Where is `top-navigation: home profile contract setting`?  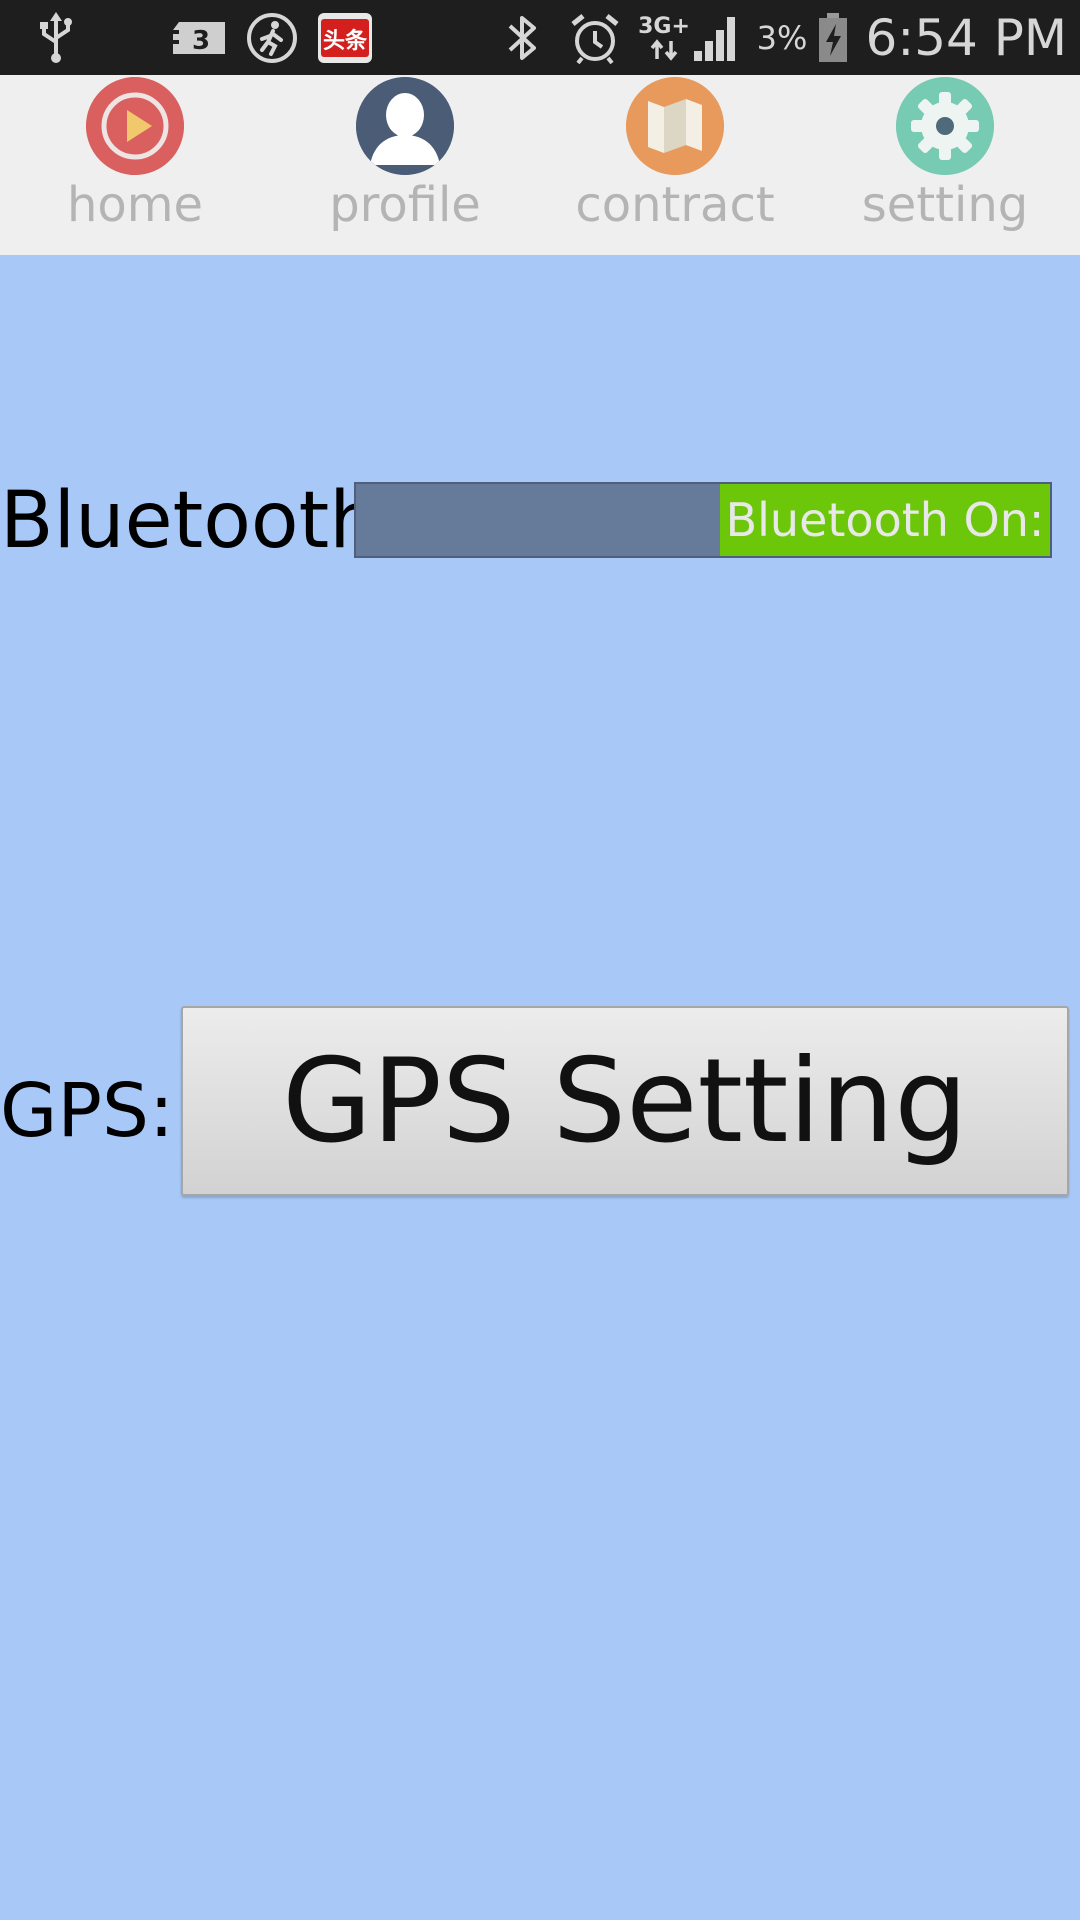 top-navigation: home profile contract setting is located at coordinates (540, 165).